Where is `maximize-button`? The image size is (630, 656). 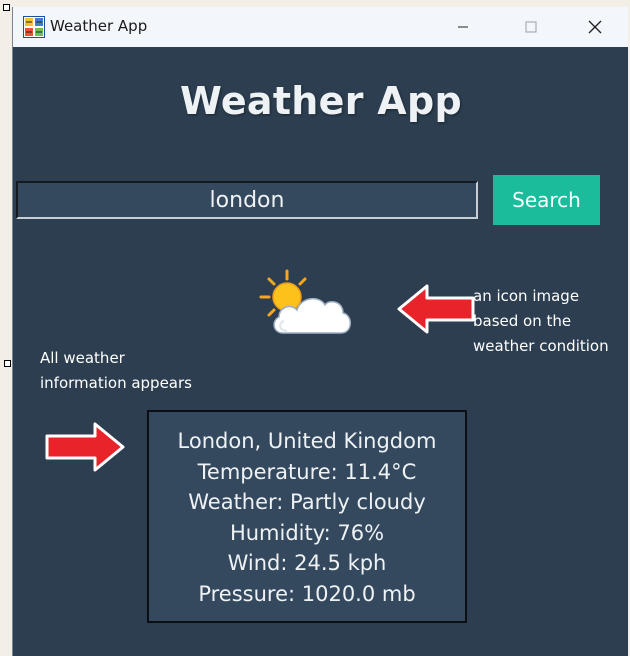
maximize-button is located at coordinates (531, 27).